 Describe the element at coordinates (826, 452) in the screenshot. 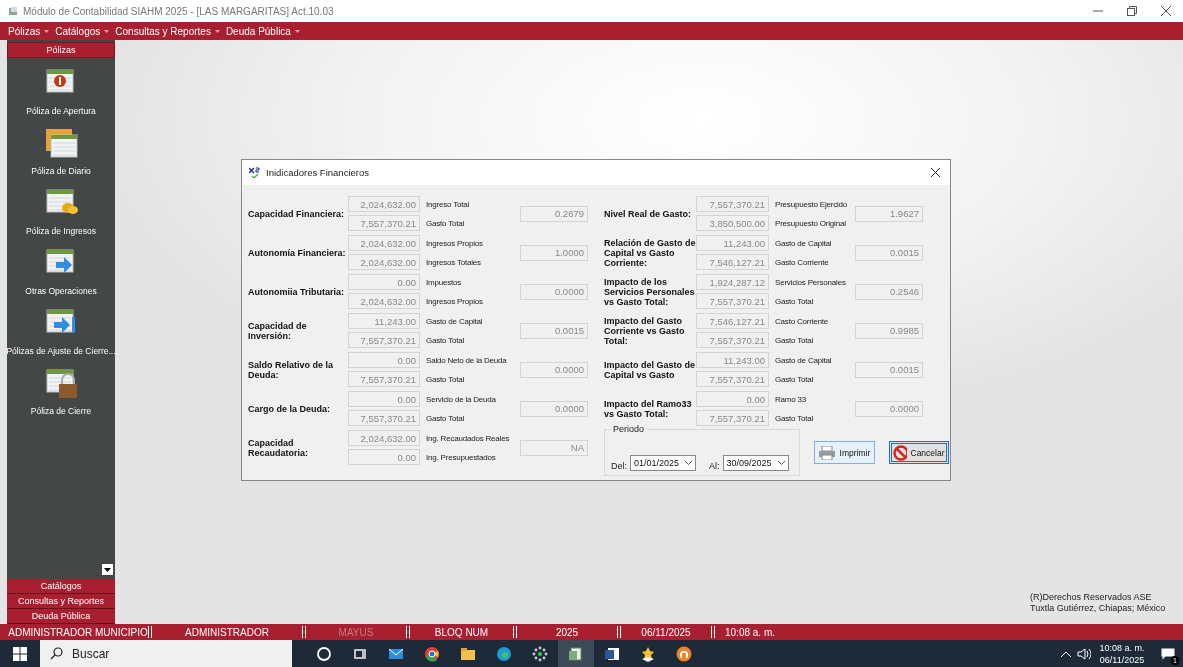

I see `printer-icon` at that location.